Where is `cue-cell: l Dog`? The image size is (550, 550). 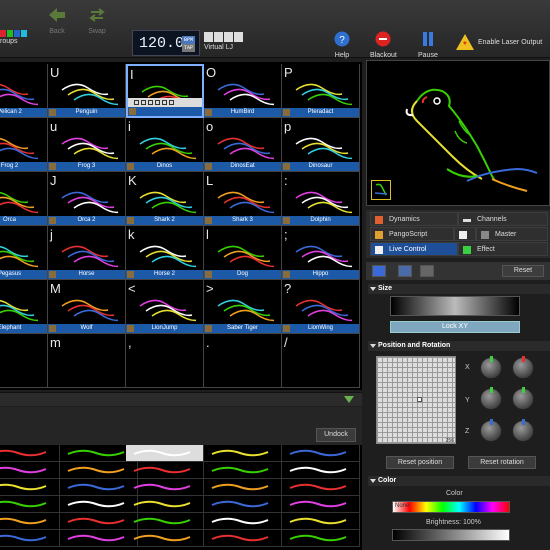 cue-cell: l Dog is located at coordinates (243, 253).